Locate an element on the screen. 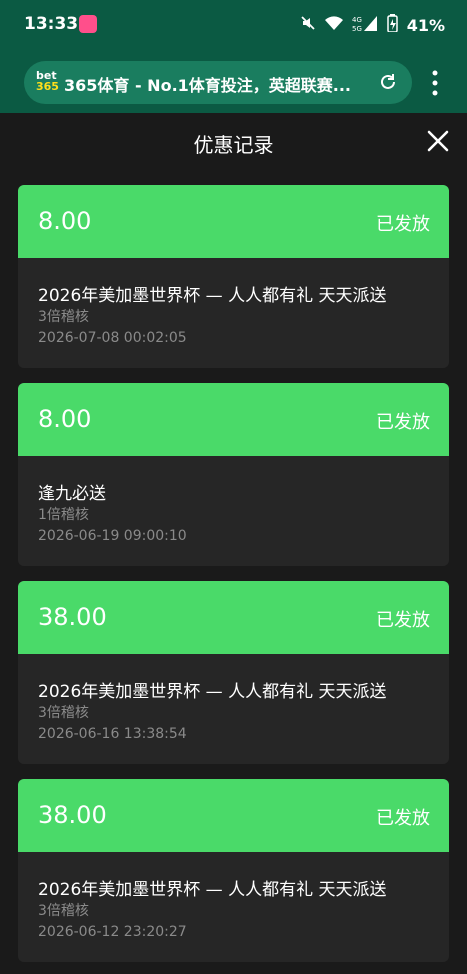 This screenshot has width=467, height=974. record-date: 2026-06-19 09:00:10 is located at coordinates (112, 536).